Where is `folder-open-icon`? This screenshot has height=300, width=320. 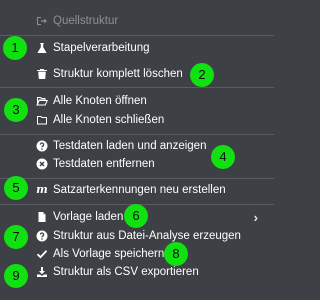 folder-open-icon is located at coordinates (42, 101).